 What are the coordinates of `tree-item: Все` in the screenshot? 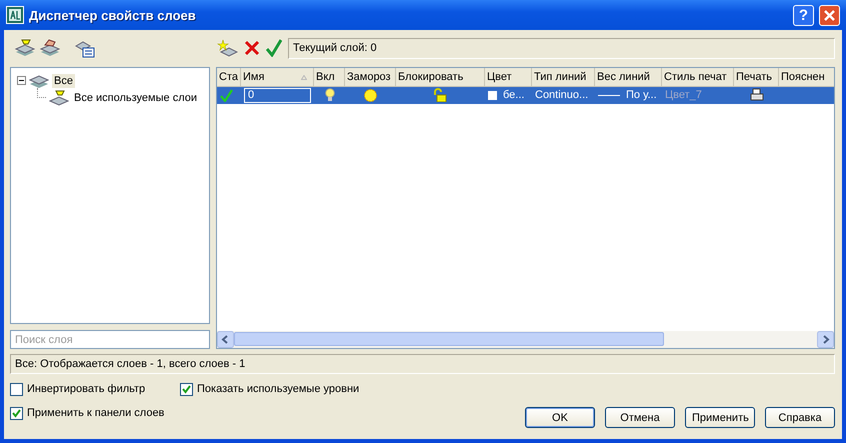 It's located at (63, 81).